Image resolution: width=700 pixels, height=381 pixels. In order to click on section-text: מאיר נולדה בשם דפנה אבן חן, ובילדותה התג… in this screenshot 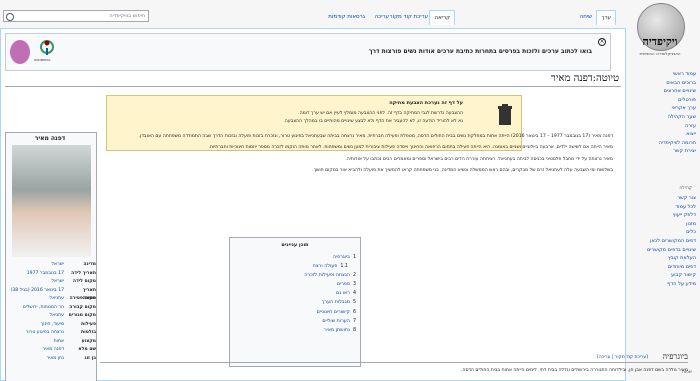, I will do `click(574, 370)`.